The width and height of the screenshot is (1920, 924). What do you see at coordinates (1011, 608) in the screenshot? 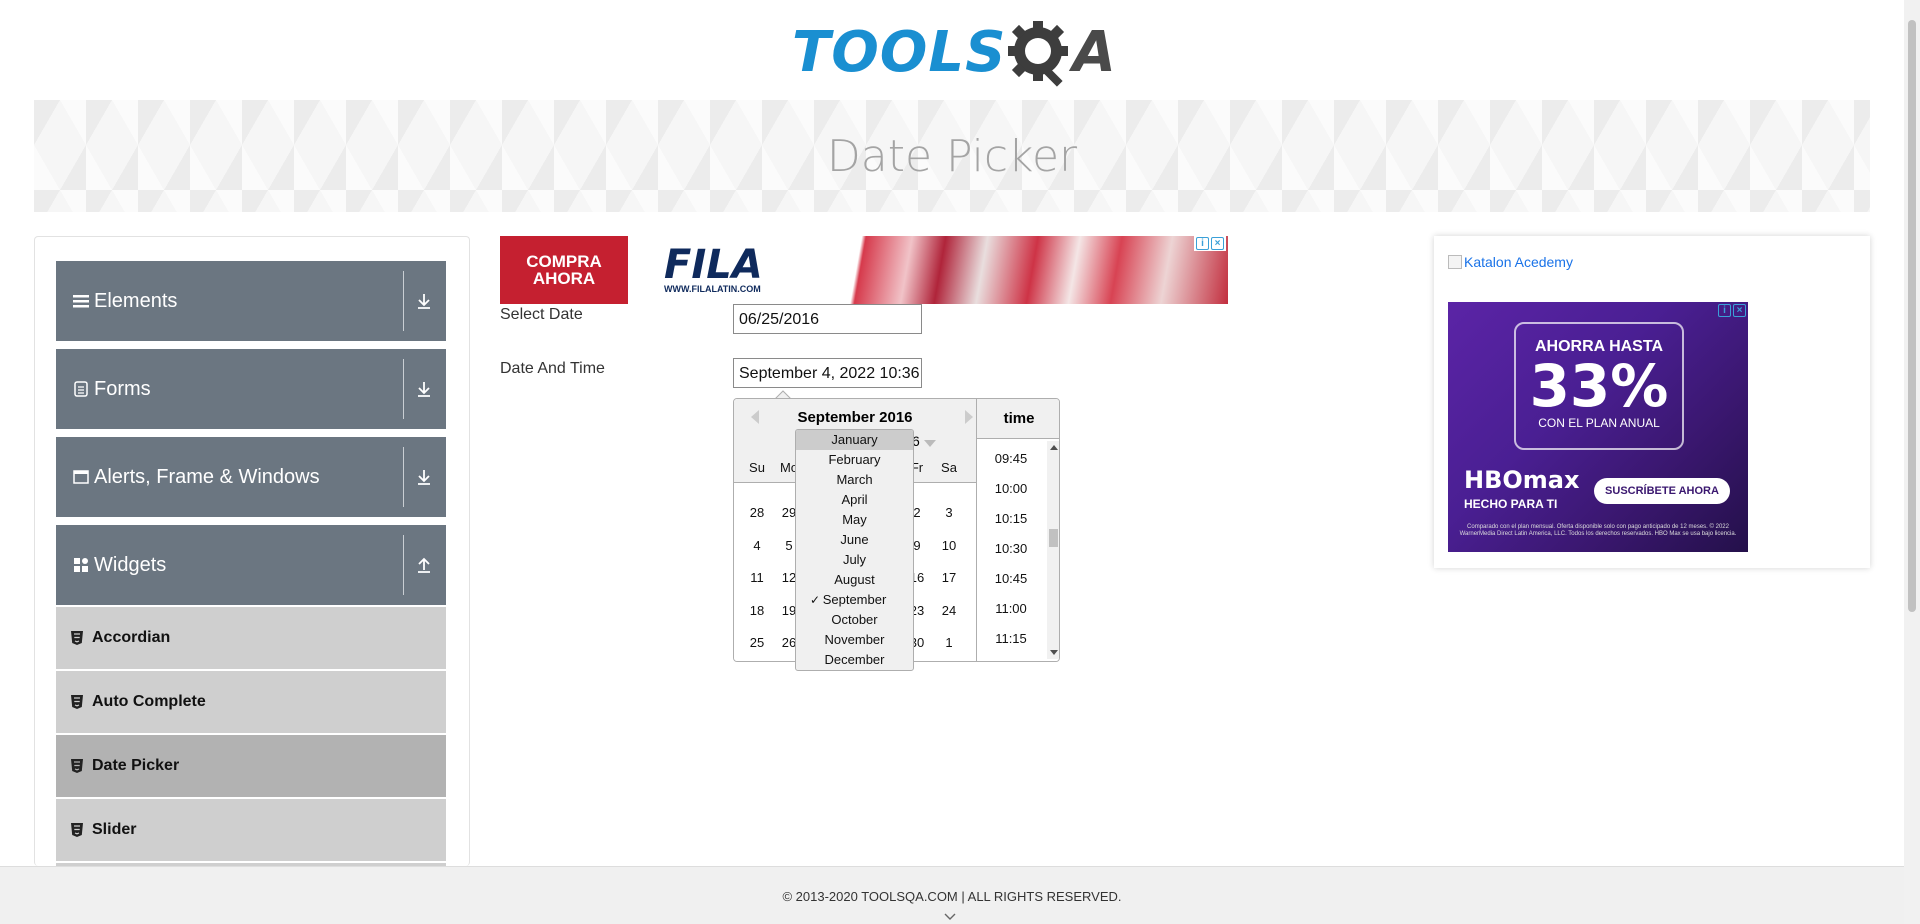
I see `time-option: 11:00` at bounding box center [1011, 608].